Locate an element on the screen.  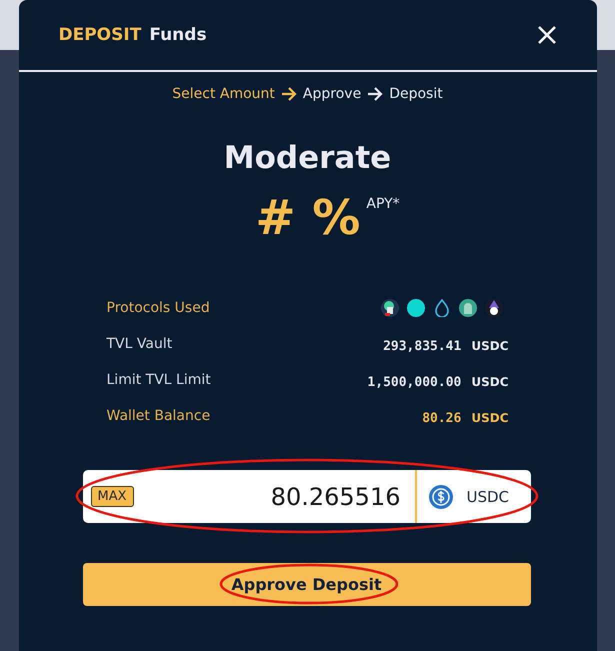
stat-value: 1,500,000.00 is located at coordinates (414, 382).